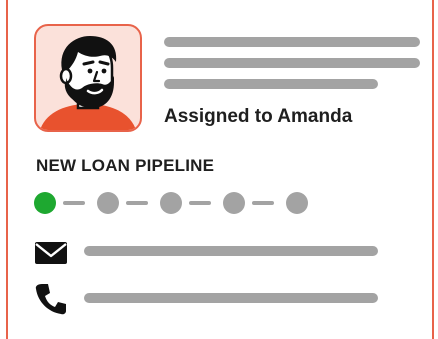 Image resolution: width=438 pixels, height=339 pixels. Describe the element at coordinates (51, 299) in the screenshot. I see `phone-icon` at that location.